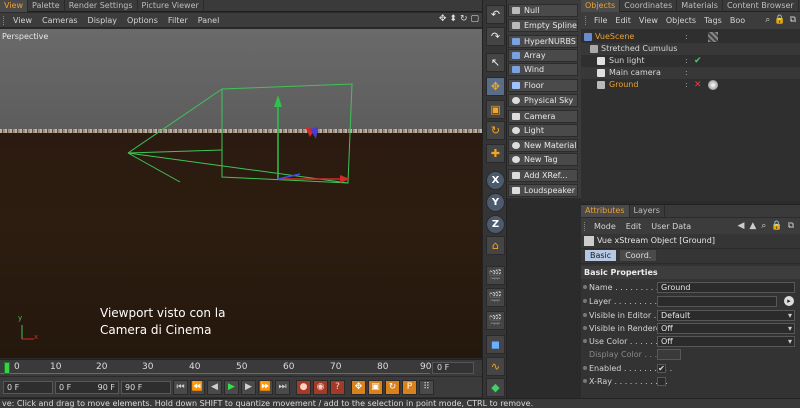 This screenshot has width=800, height=408. Describe the element at coordinates (543, 41) in the screenshot. I see `palette-item-hypernurbs: HyperNURBS` at that location.